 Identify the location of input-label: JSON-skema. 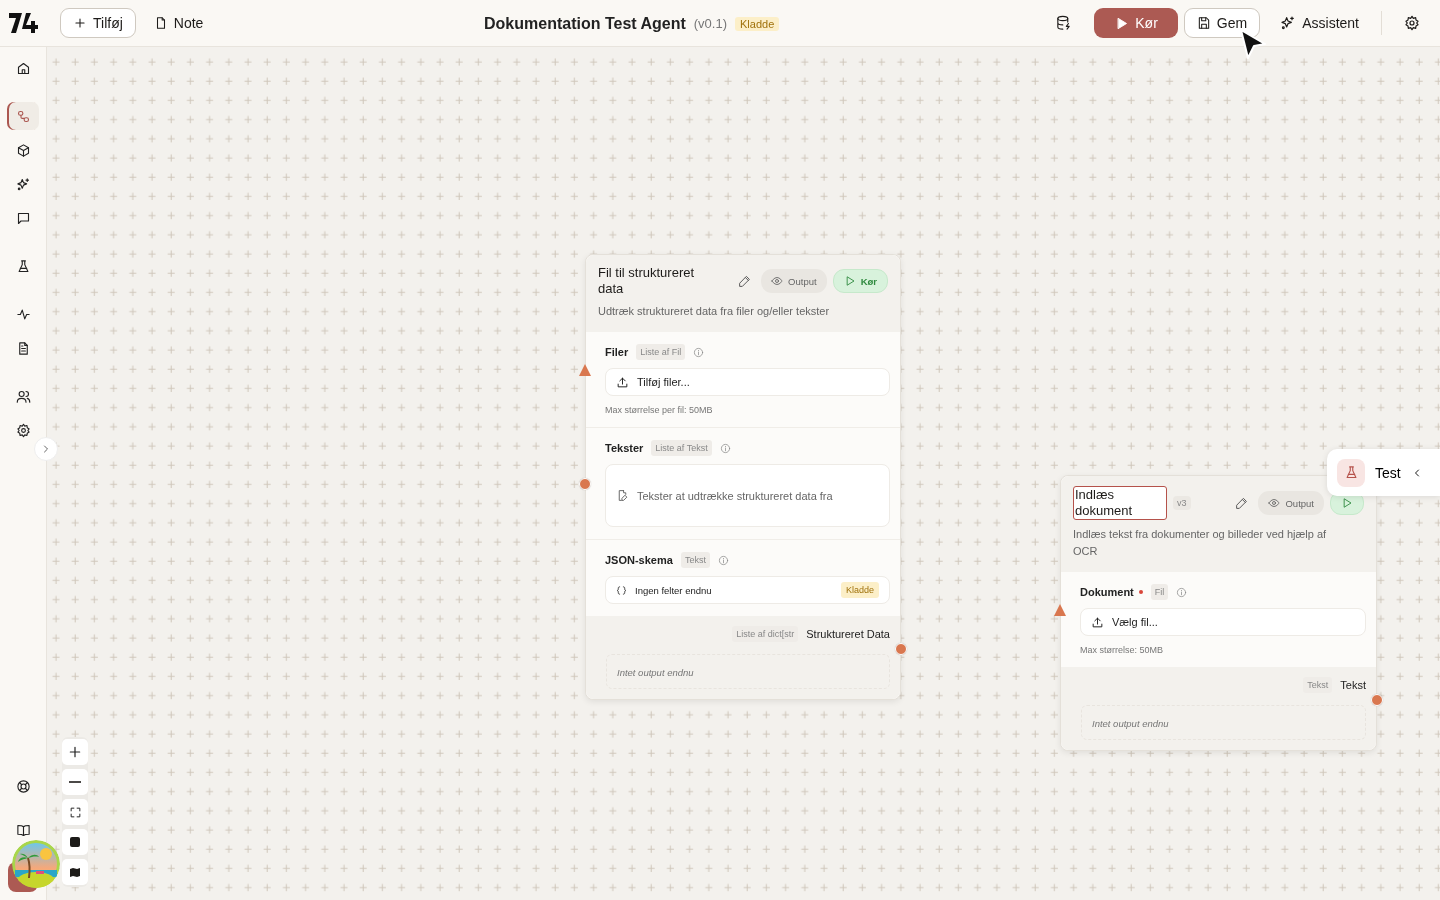
(639, 560).